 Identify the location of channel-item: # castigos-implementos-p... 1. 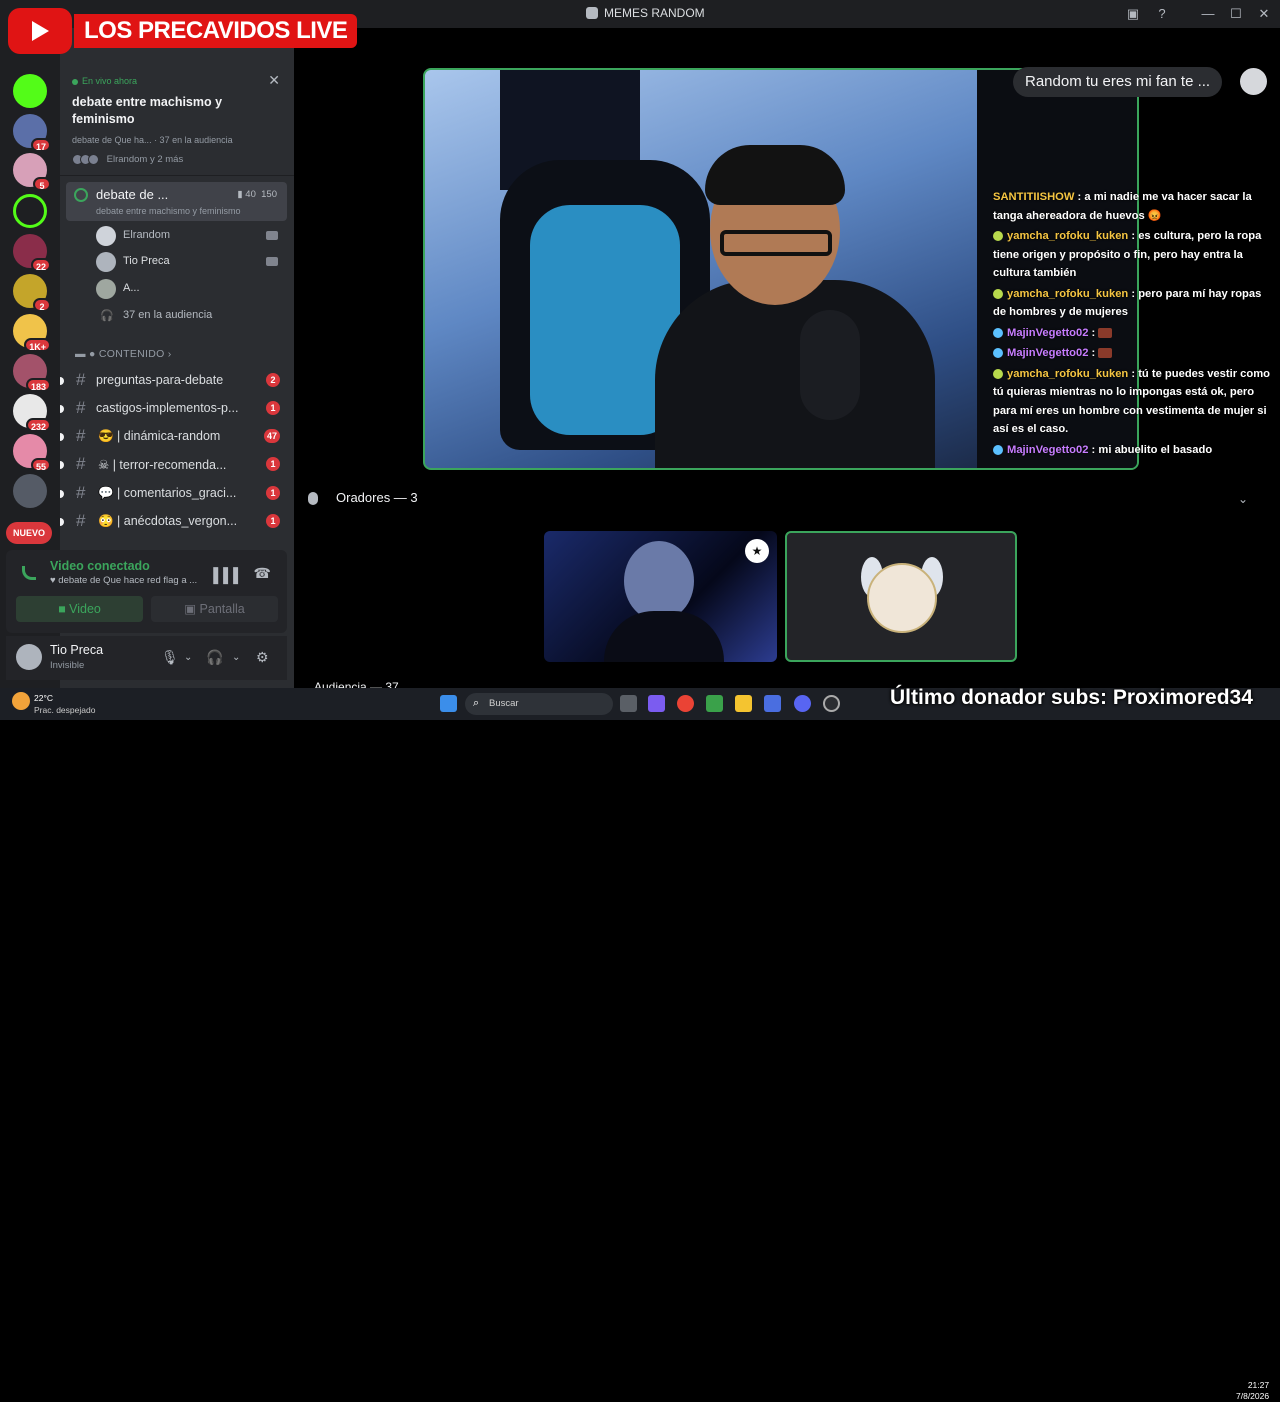
(177, 409).